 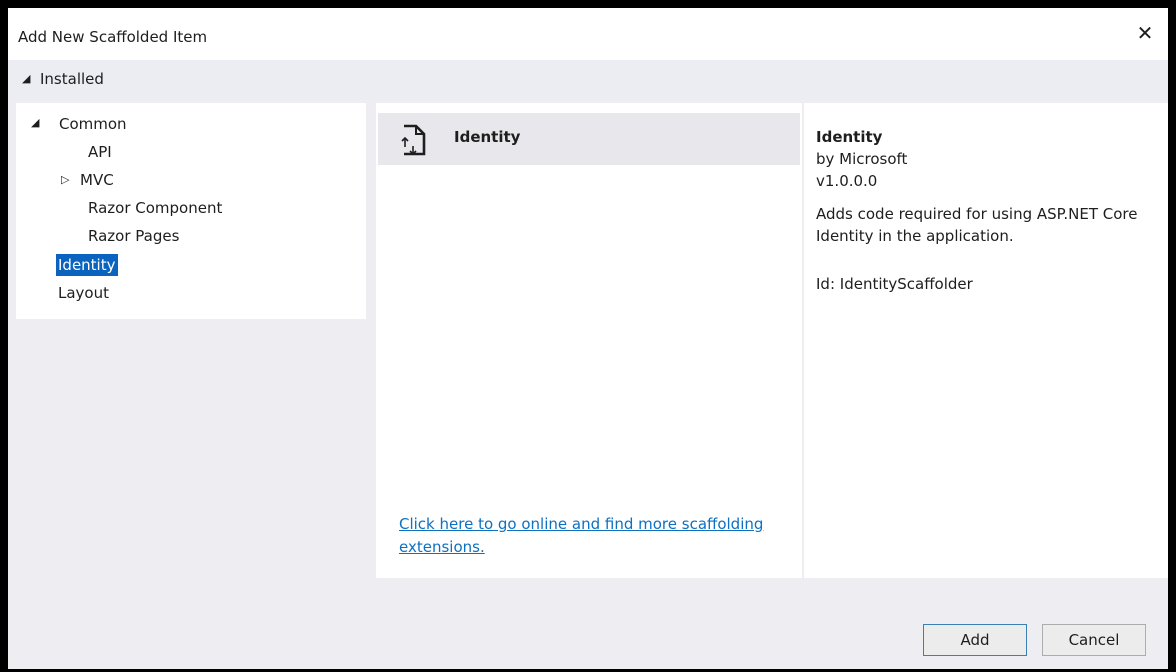 What do you see at coordinates (1094, 640) in the screenshot?
I see `cancel-button: Cancel` at bounding box center [1094, 640].